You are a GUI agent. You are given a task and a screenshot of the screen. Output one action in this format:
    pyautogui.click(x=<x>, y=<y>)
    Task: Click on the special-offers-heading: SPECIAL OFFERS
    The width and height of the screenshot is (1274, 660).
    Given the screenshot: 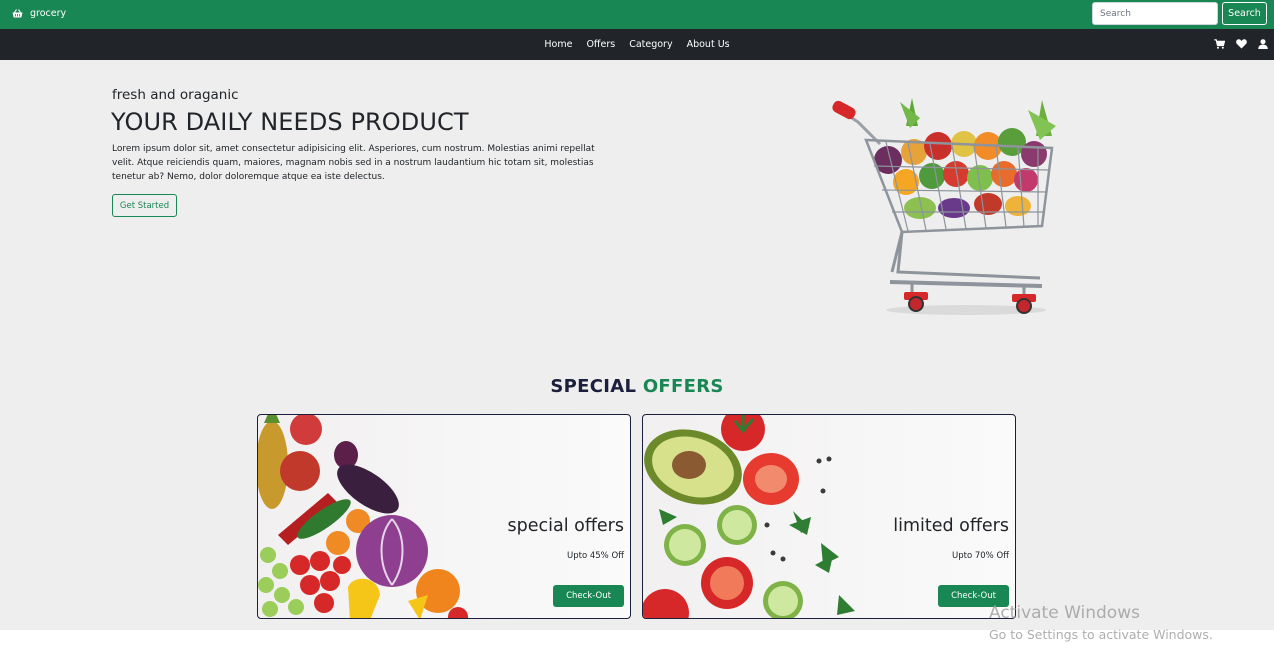 What is the action you would take?
    pyautogui.click(x=637, y=386)
    